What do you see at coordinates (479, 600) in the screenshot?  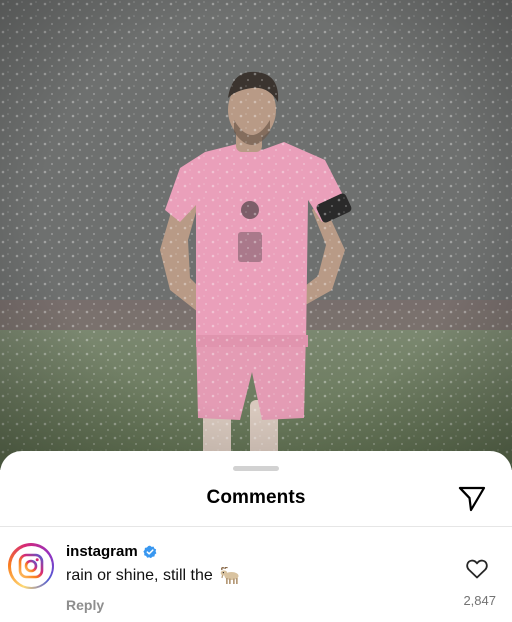 I see `like-count: 2,847` at bounding box center [479, 600].